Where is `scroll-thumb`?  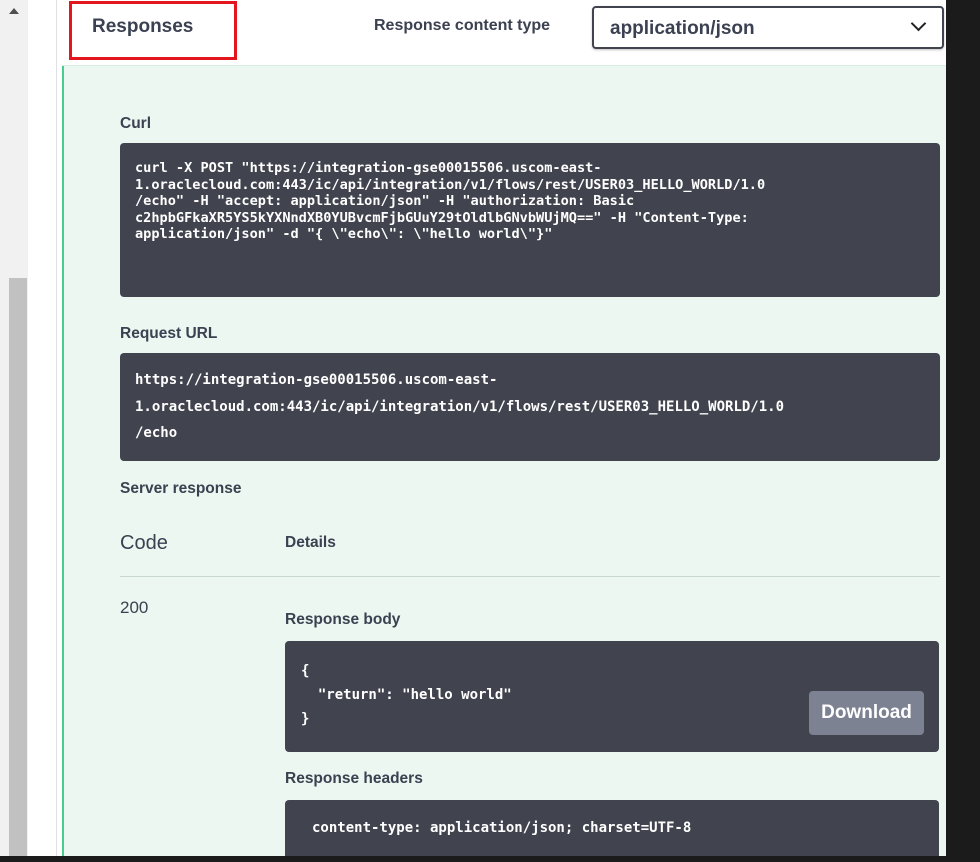 scroll-thumb is located at coordinates (18, 567).